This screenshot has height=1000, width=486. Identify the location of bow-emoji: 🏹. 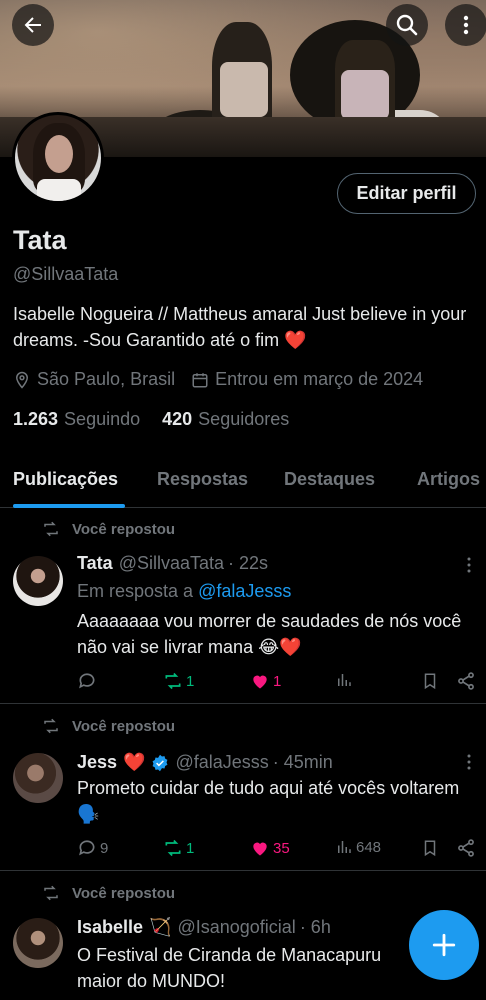
(160, 927).